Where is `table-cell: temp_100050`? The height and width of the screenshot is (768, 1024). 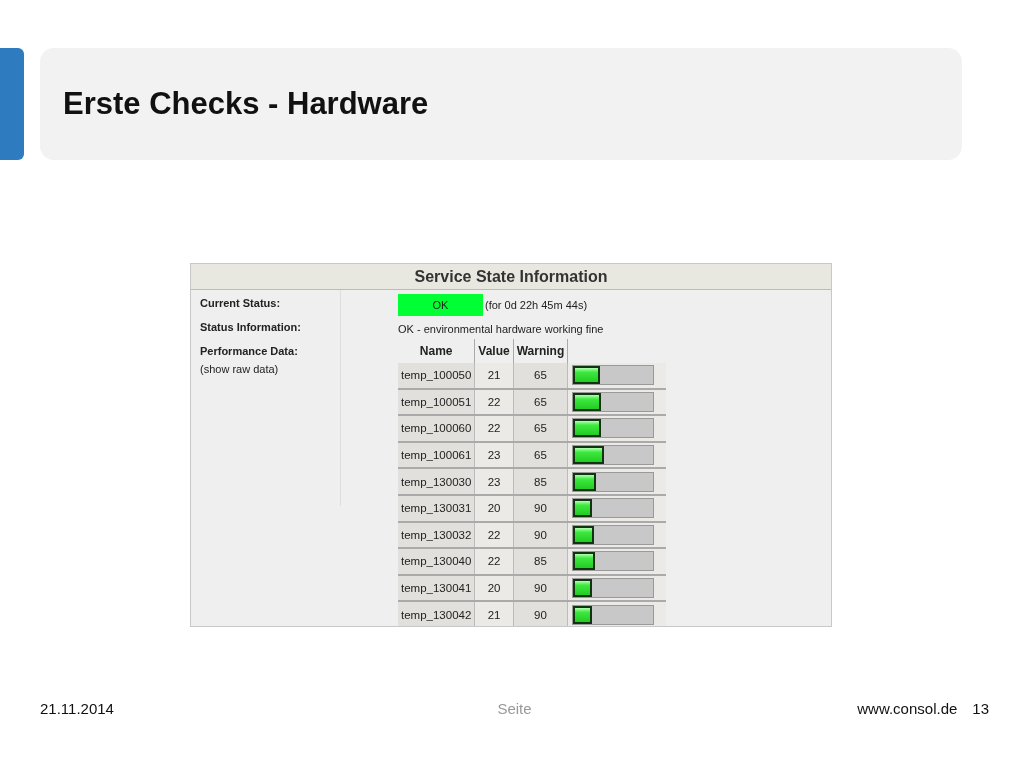
table-cell: temp_100050 is located at coordinates (436, 376).